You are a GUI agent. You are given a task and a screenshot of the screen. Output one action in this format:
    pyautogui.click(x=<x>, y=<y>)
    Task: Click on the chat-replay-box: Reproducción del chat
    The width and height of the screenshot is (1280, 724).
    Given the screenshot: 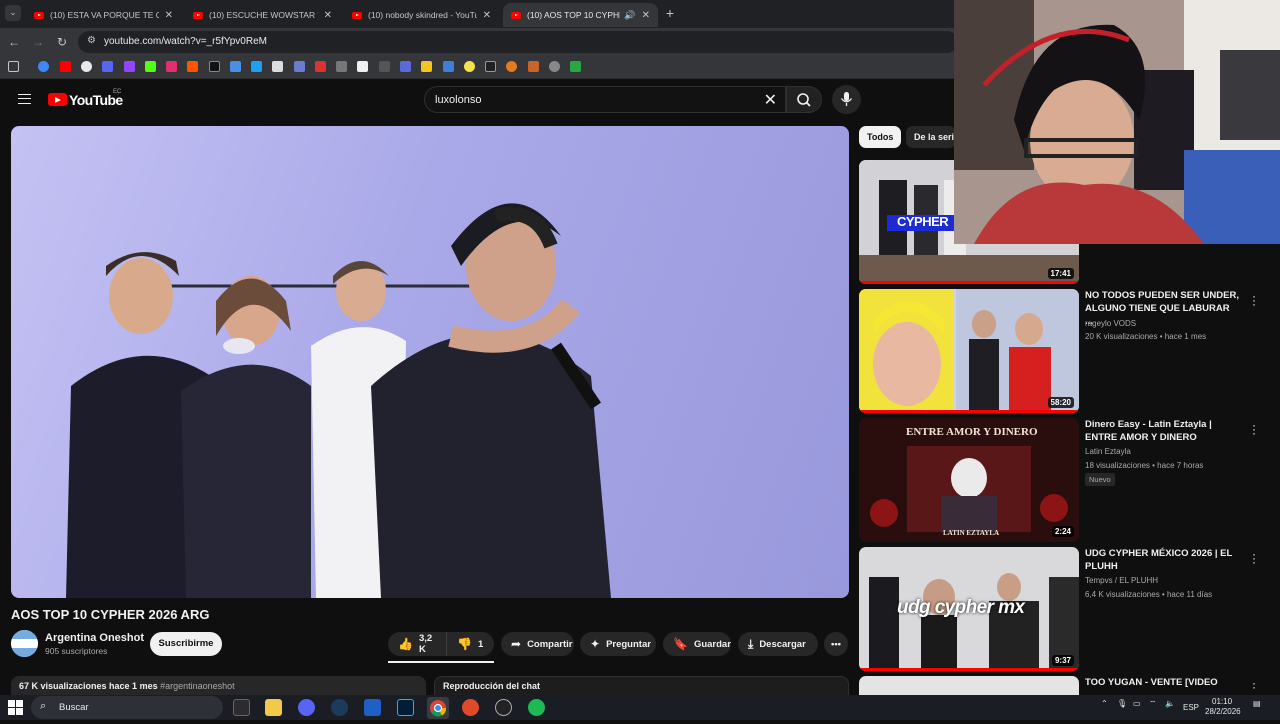 What is the action you would take?
    pyautogui.click(x=641, y=686)
    